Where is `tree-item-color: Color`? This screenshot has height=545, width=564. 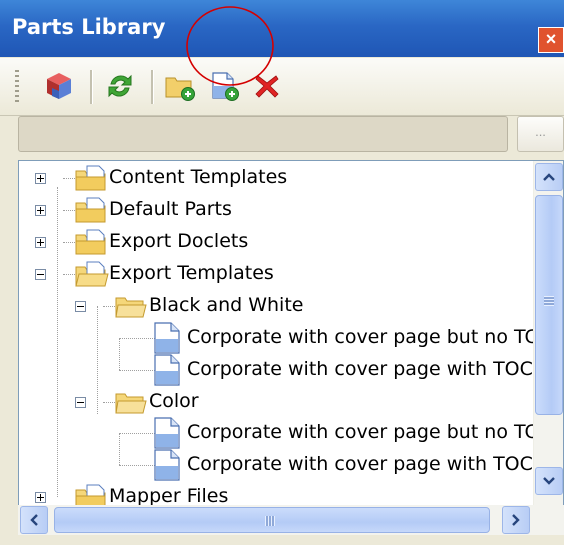
tree-item-color: Color is located at coordinates (276, 402).